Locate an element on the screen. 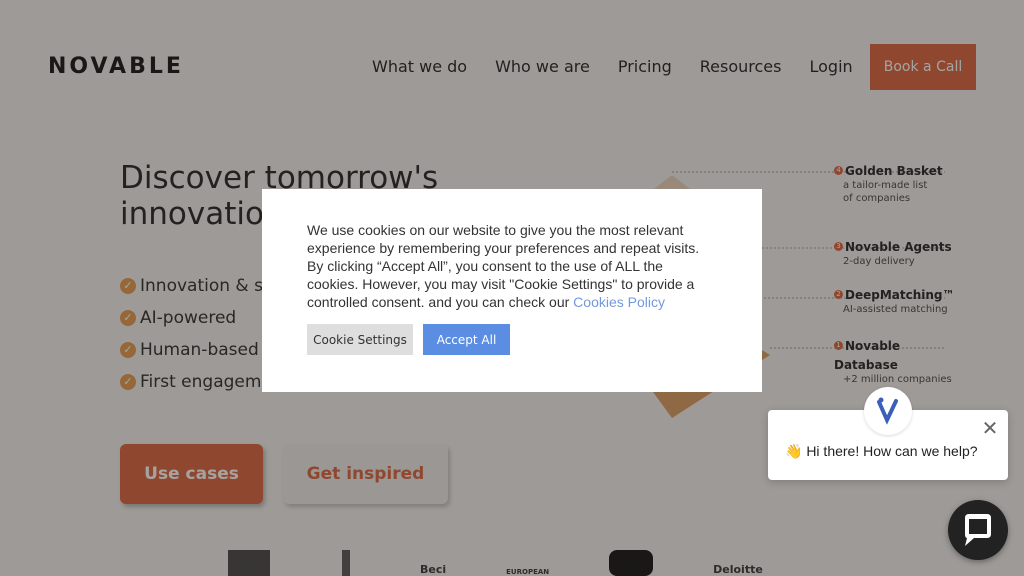  novable-v-icon is located at coordinates (887, 411).